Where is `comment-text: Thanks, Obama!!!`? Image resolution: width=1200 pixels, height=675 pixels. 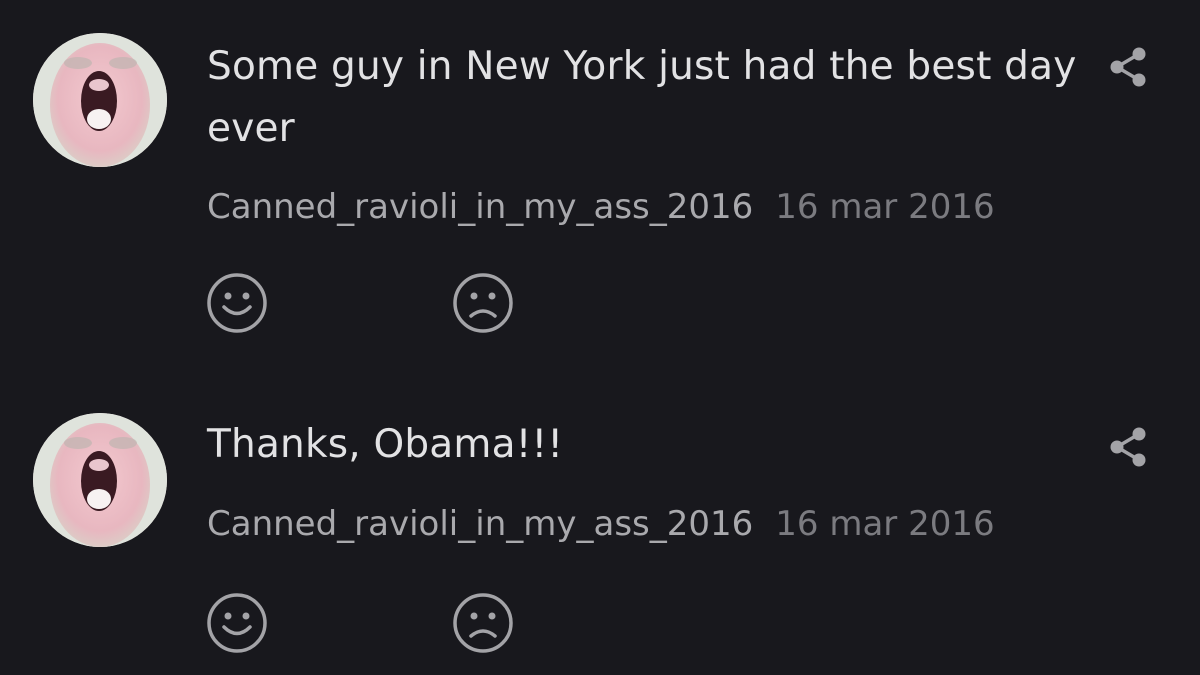 comment-text: Thanks, Obama!!! is located at coordinates (385, 444).